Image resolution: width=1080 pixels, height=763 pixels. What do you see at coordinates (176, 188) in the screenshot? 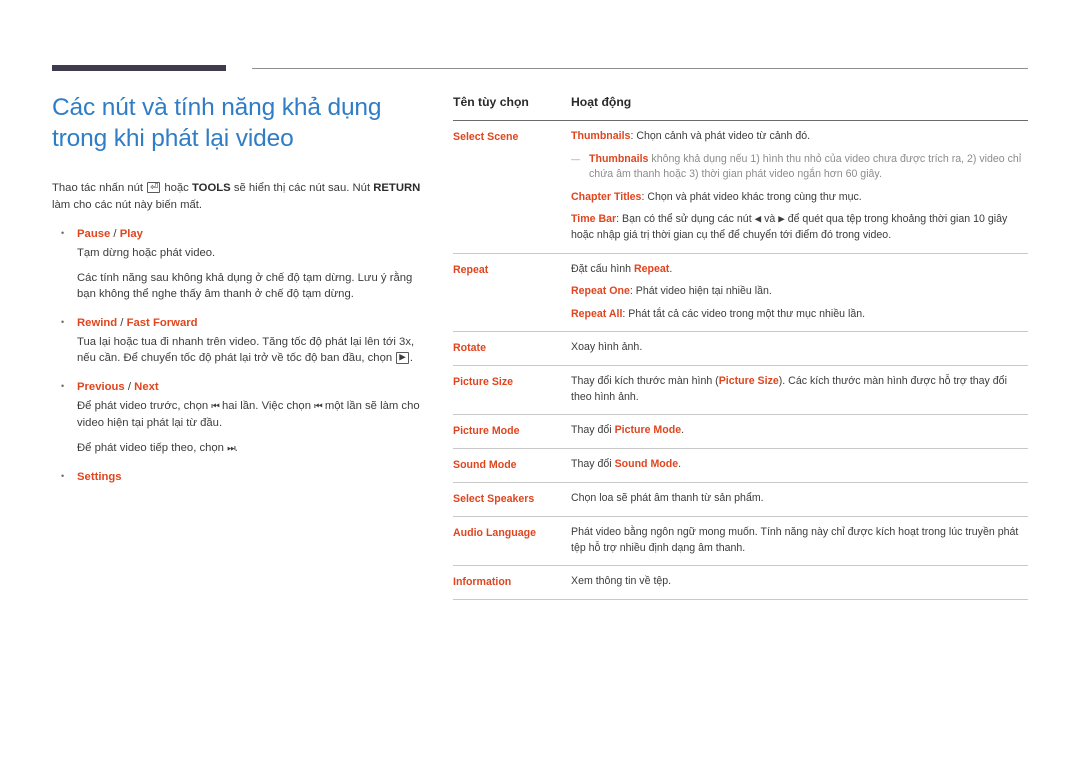
I see `intro-text-2: hoặc` at bounding box center [176, 188].